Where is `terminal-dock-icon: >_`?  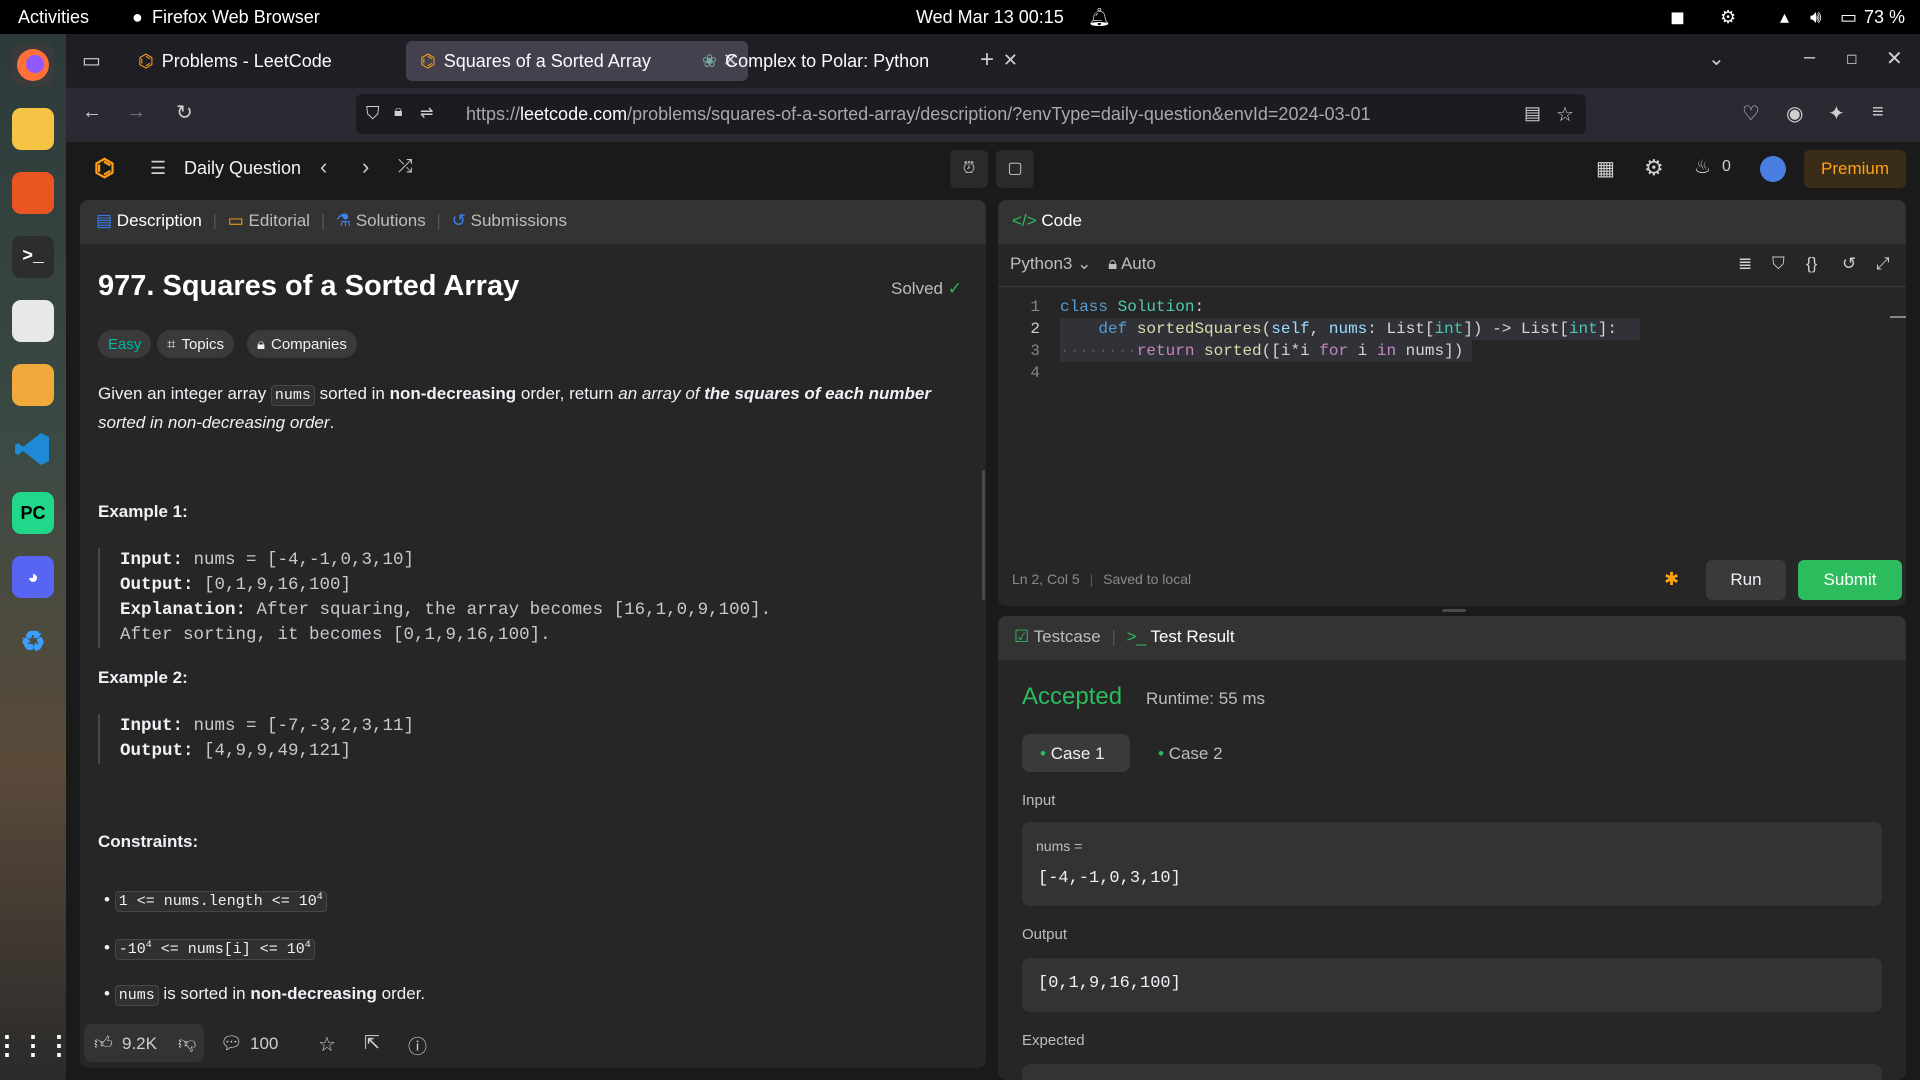
terminal-dock-icon: >_ is located at coordinates (33, 257).